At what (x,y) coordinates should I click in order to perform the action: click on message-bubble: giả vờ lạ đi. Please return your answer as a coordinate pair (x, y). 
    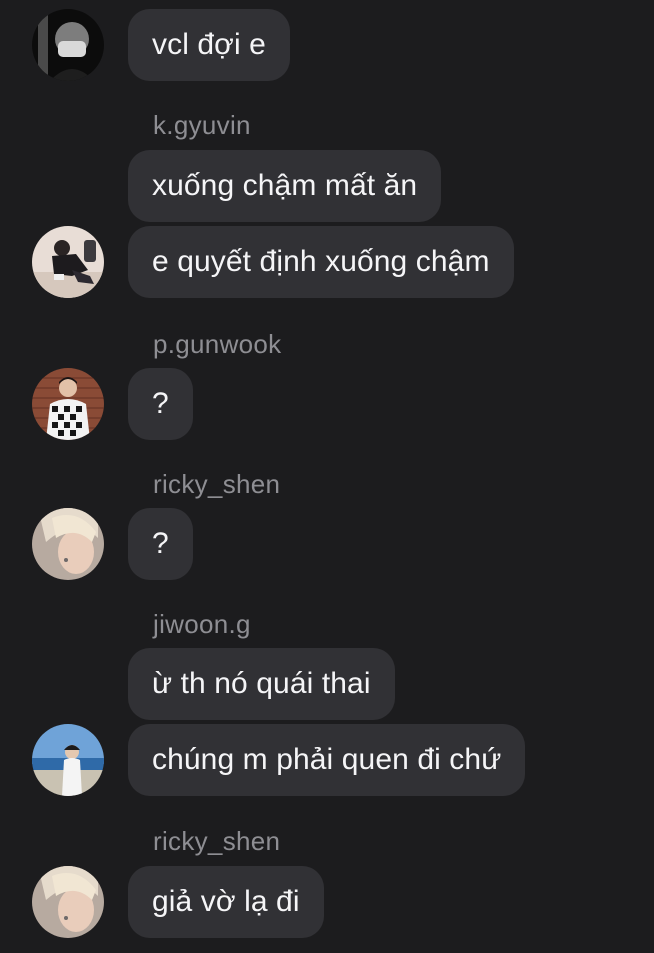
    Looking at the image, I should click on (226, 902).